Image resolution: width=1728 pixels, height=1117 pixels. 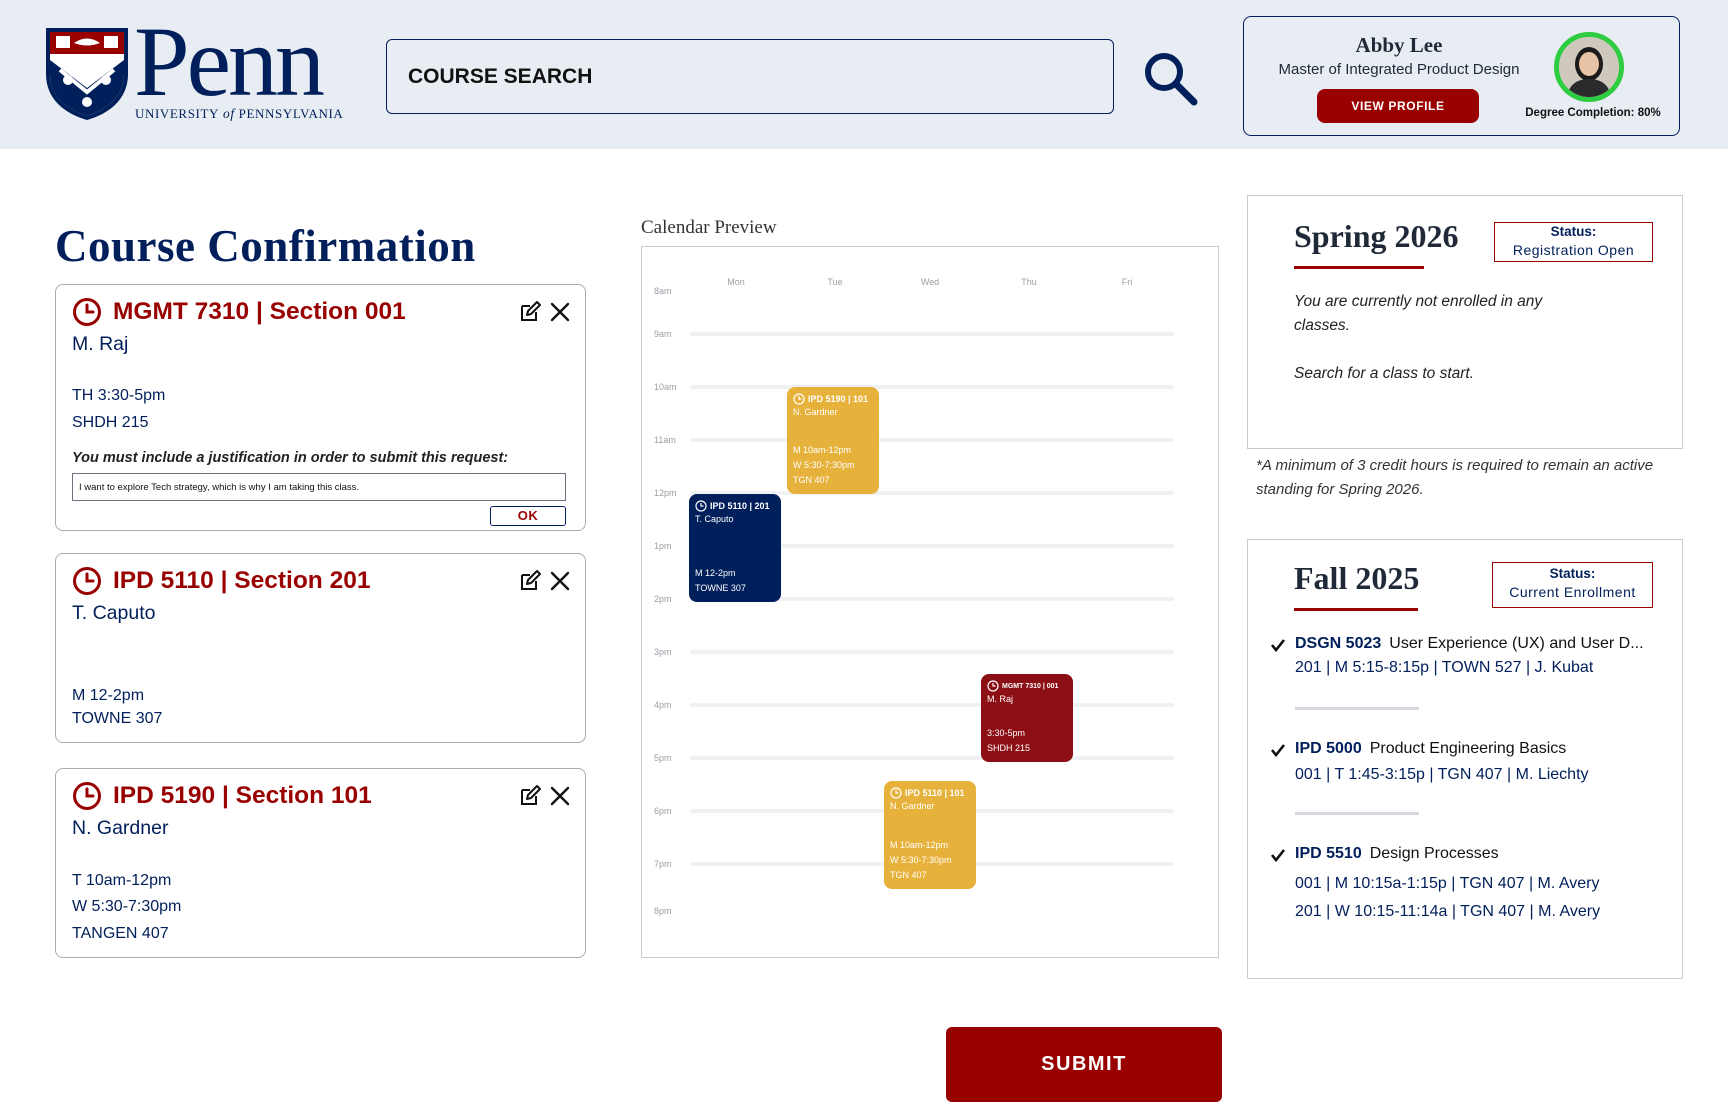 What do you see at coordinates (663, 599) in the screenshot?
I see `calendar-hour-label: 2pm` at bounding box center [663, 599].